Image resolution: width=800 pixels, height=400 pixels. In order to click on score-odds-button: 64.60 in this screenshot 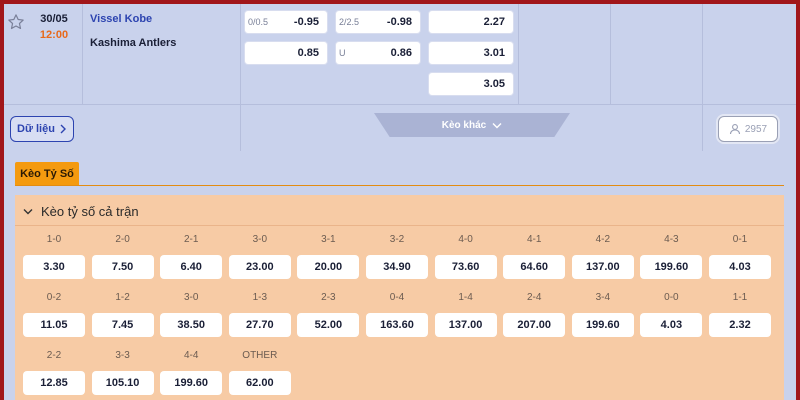, I will do `click(534, 267)`.